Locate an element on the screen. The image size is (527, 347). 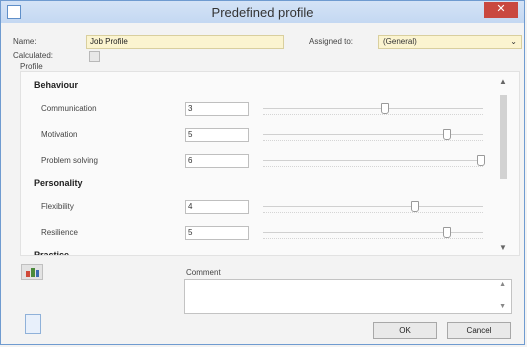
profile-scrollbar: ▲ ▼ is located at coordinates (503, 162).